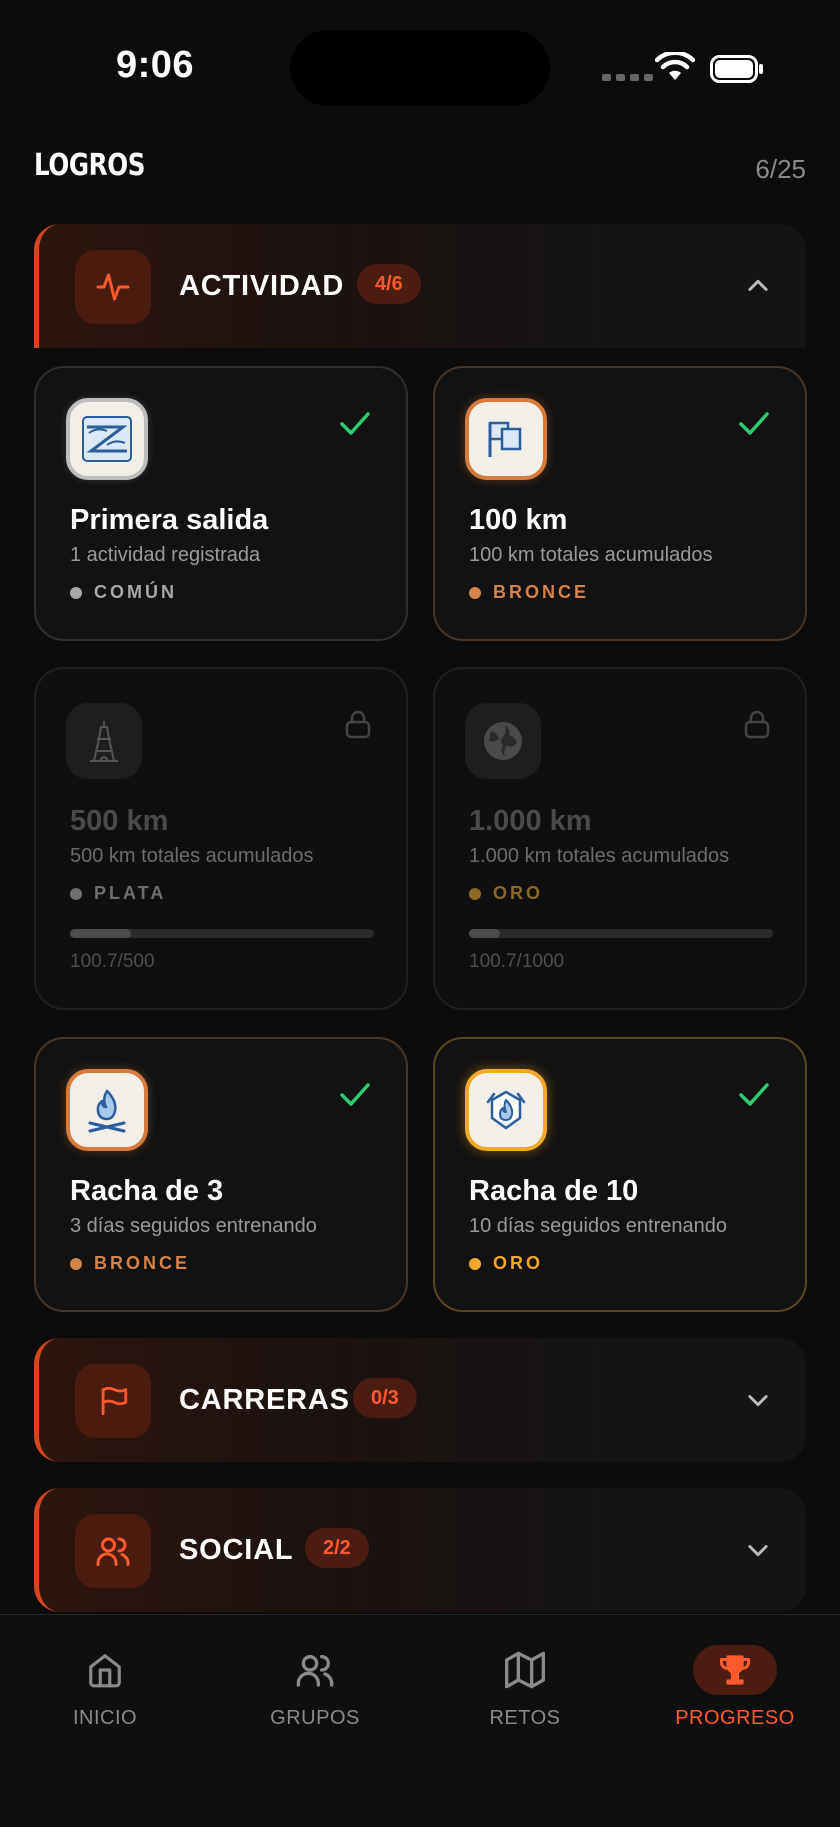  What do you see at coordinates (735, 1718) in the screenshot?
I see `tab-label: PROGRESO` at bounding box center [735, 1718].